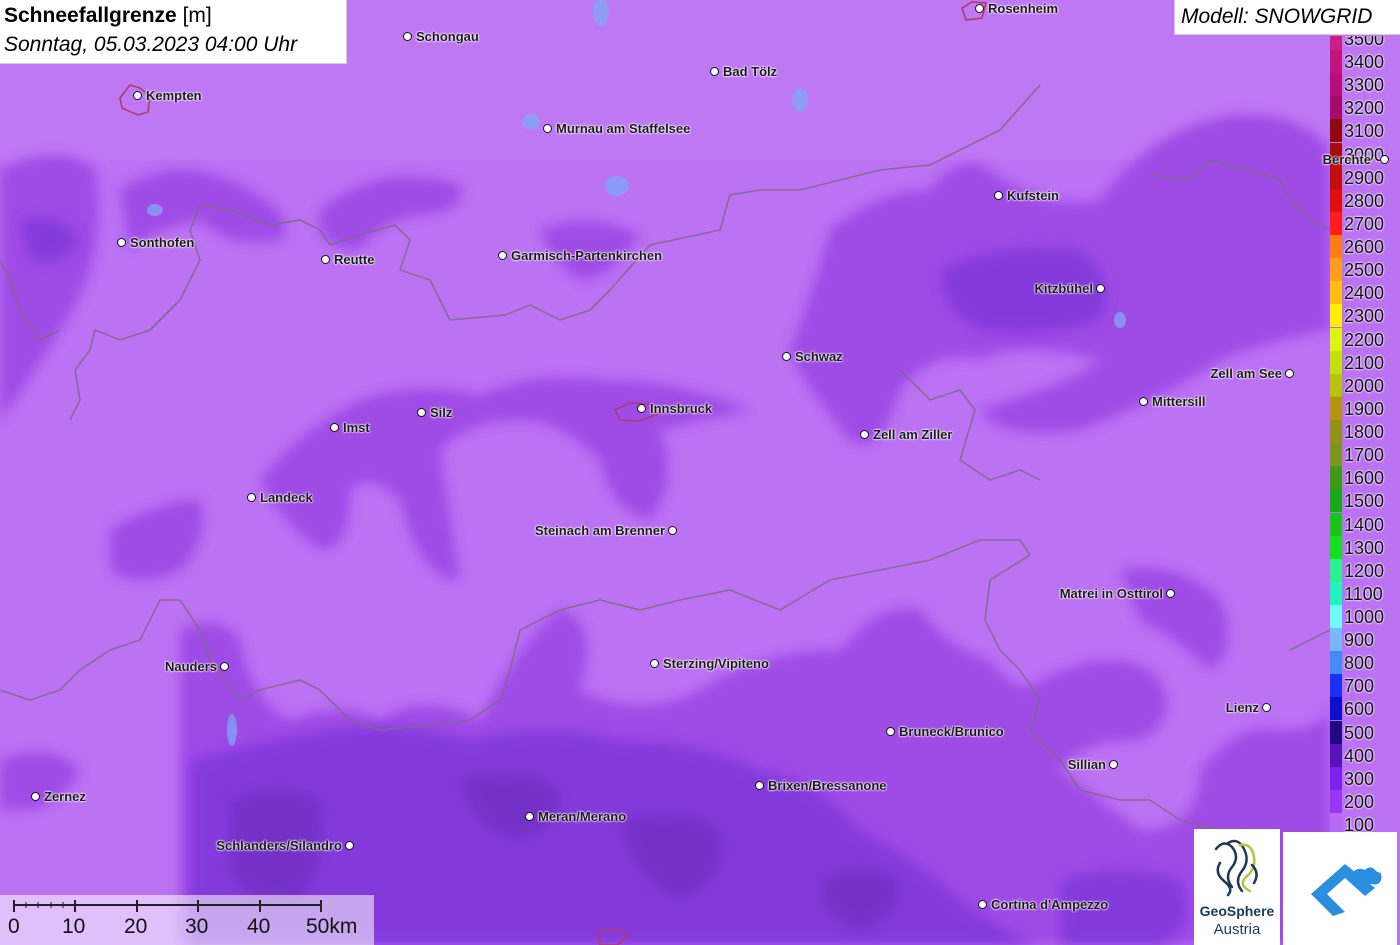 The width and height of the screenshot is (1400, 945). What do you see at coordinates (1064, 288) in the screenshot?
I see `city-label: Kitzbühel` at bounding box center [1064, 288].